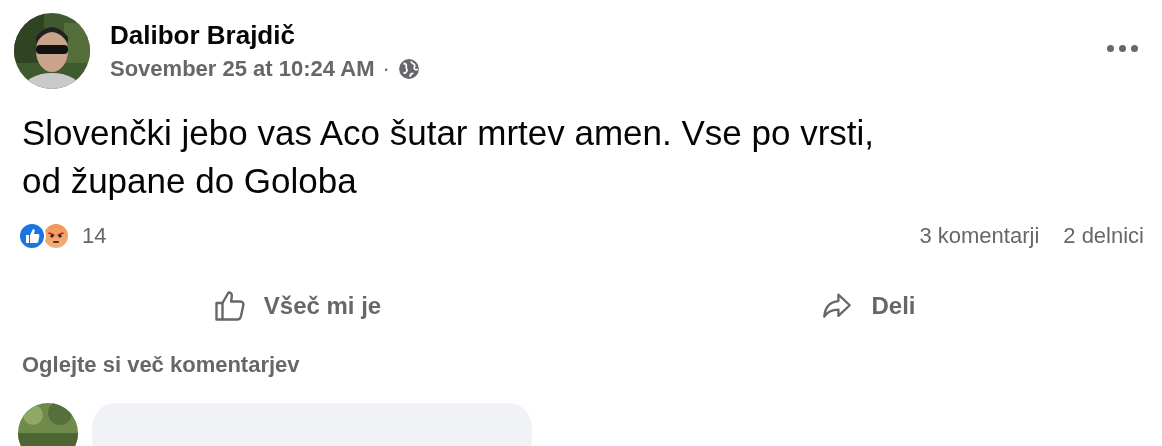  Describe the element at coordinates (606, 35) in the screenshot. I see `author-name: Dalibor Brajdič` at that location.